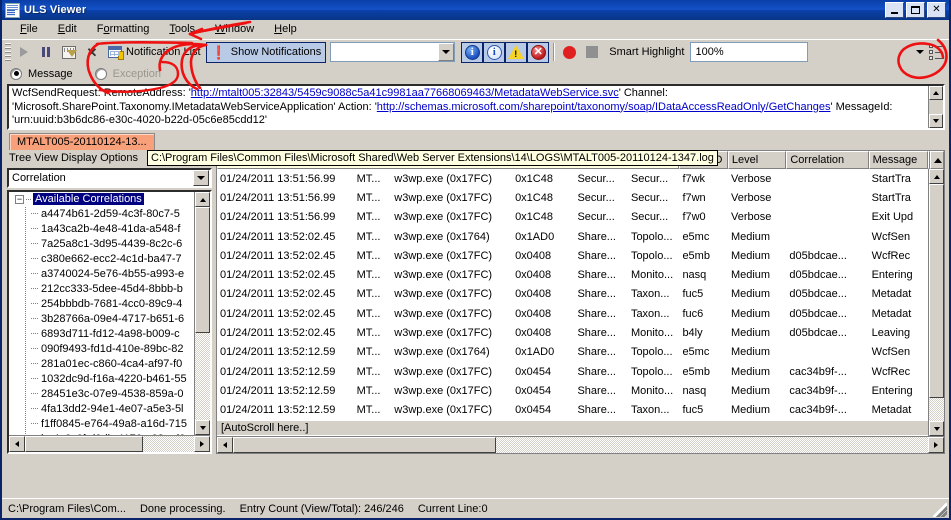  What do you see at coordinates (24, 52) in the screenshot?
I see `play-button` at bounding box center [24, 52].